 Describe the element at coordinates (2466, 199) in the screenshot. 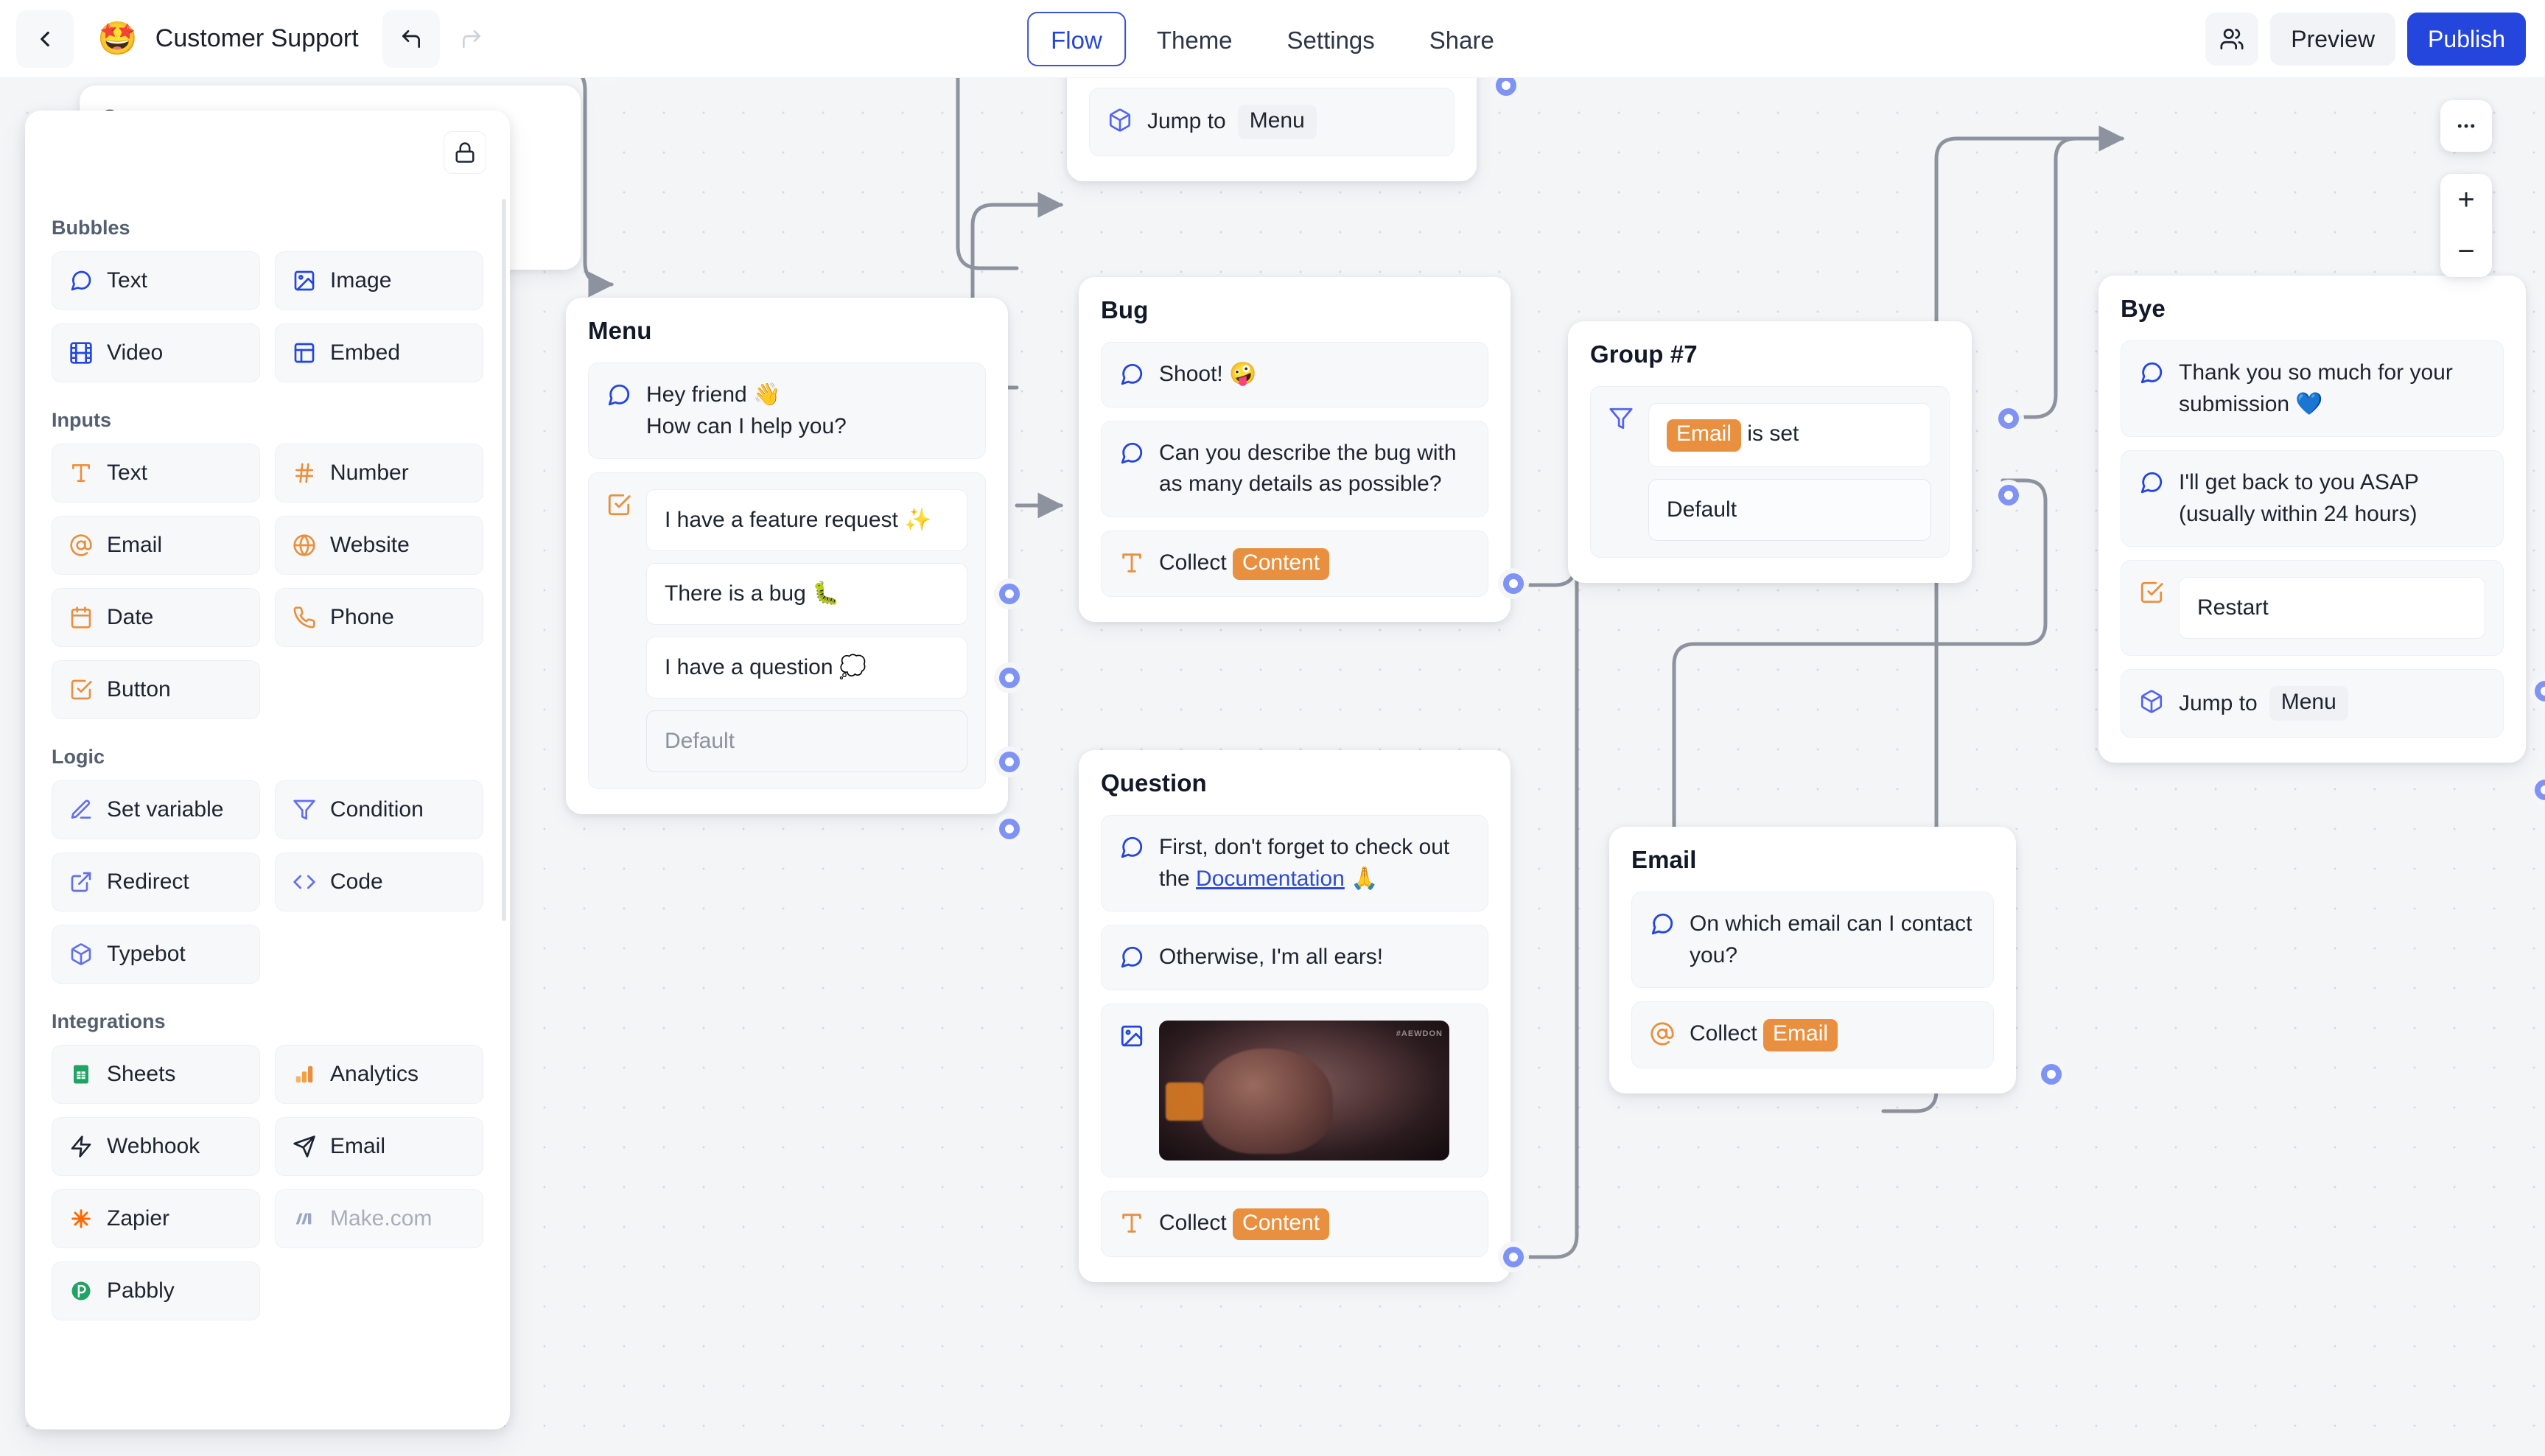

I see `zoom-in-button: +` at that location.